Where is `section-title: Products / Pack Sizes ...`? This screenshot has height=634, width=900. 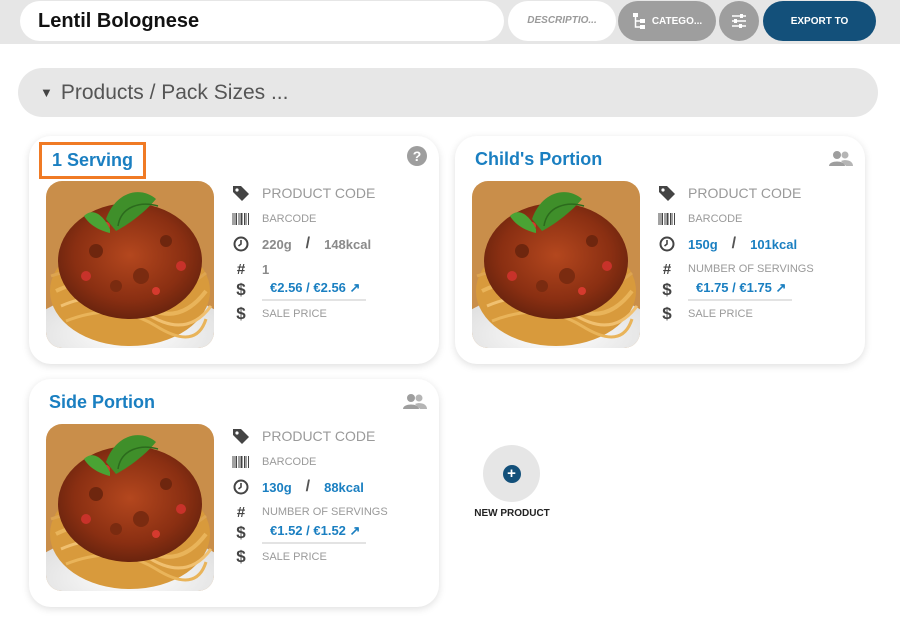
section-title: Products / Pack Sizes ... is located at coordinates (174, 92).